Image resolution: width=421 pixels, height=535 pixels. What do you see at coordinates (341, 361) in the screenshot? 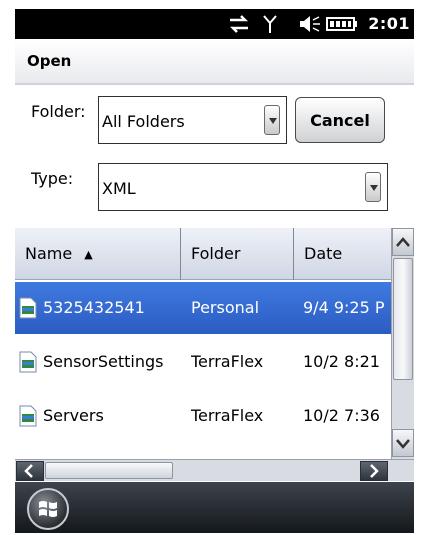
I see `file-date: 10/2 8:21` at bounding box center [341, 361].